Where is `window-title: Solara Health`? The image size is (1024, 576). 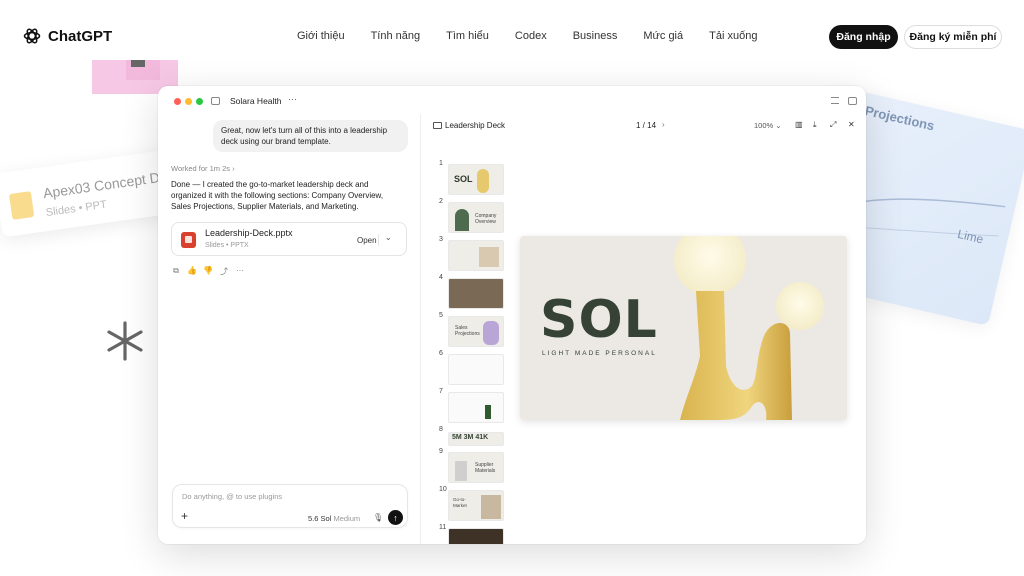
window-title: Solara Health is located at coordinates (256, 101).